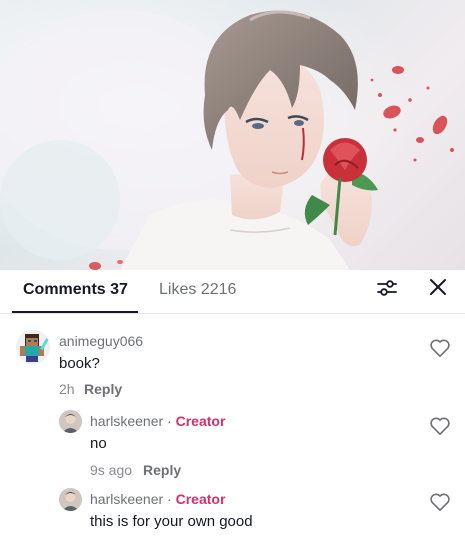 This screenshot has width=465, height=540. Describe the element at coordinates (232, 445) in the screenshot. I see `reply-item: harlskeener · Creator no 9s ago Reply` at that location.